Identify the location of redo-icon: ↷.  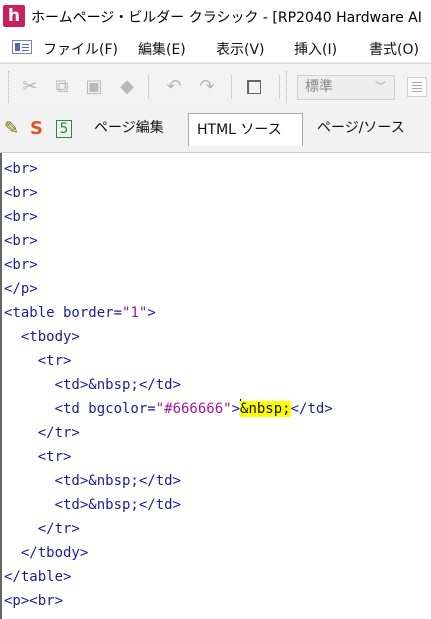
(207, 87).